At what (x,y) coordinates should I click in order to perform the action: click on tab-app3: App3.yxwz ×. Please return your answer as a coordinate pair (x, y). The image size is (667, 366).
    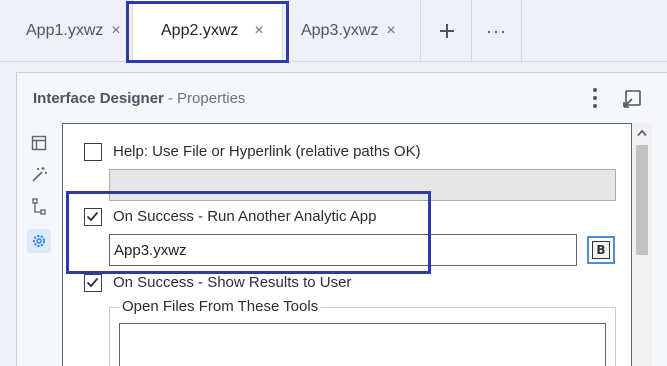
    Looking at the image, I should click on (352, 31).